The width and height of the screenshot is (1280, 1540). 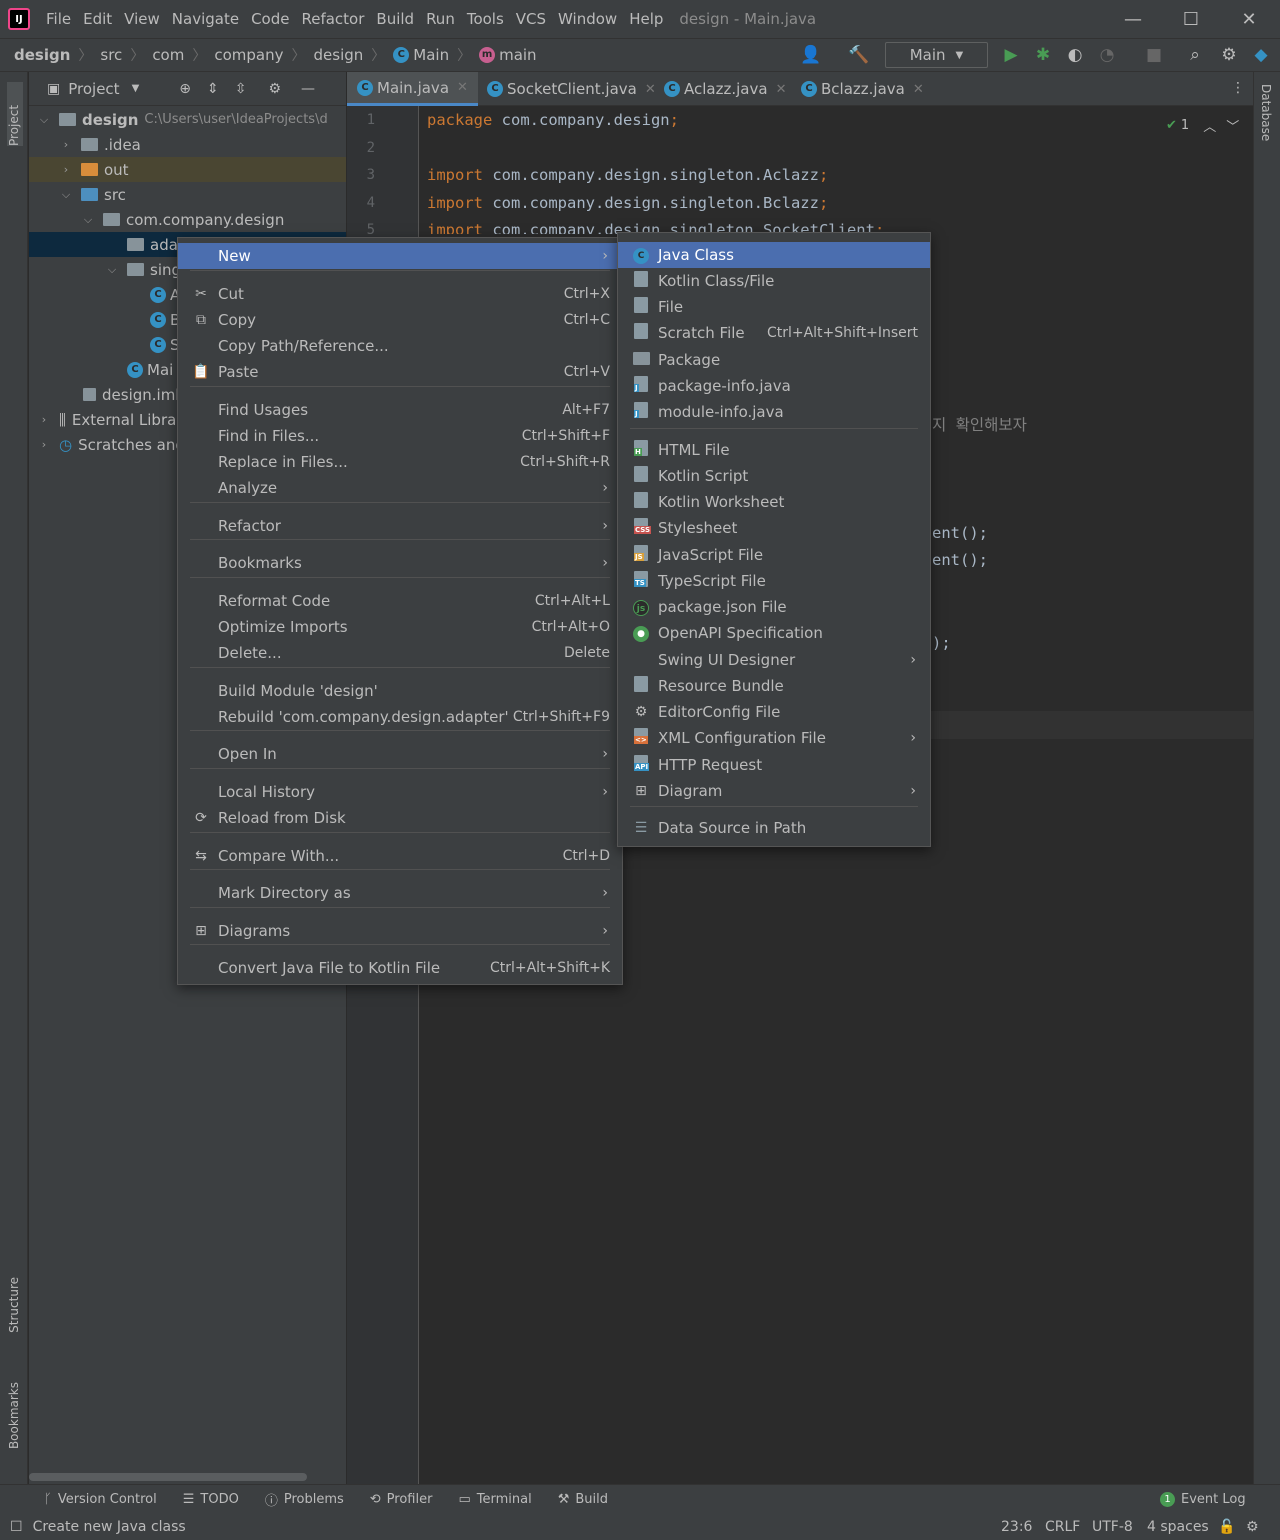 What do you see at coordinates (1043, 55) in the screenshot?
I see `debug-icon: ✱` at bounding box center [1043, 55].